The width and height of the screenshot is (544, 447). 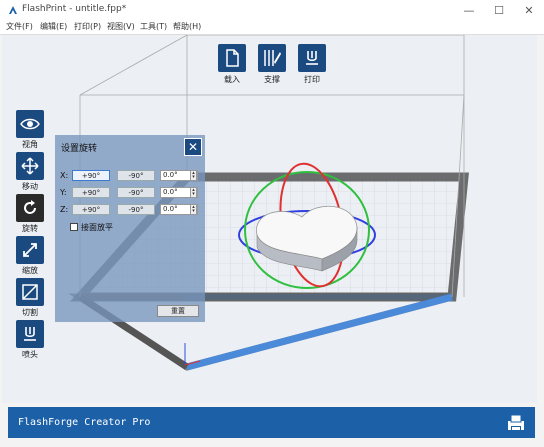 I want to click on close-button: ✕, so click(x=529, y=10).